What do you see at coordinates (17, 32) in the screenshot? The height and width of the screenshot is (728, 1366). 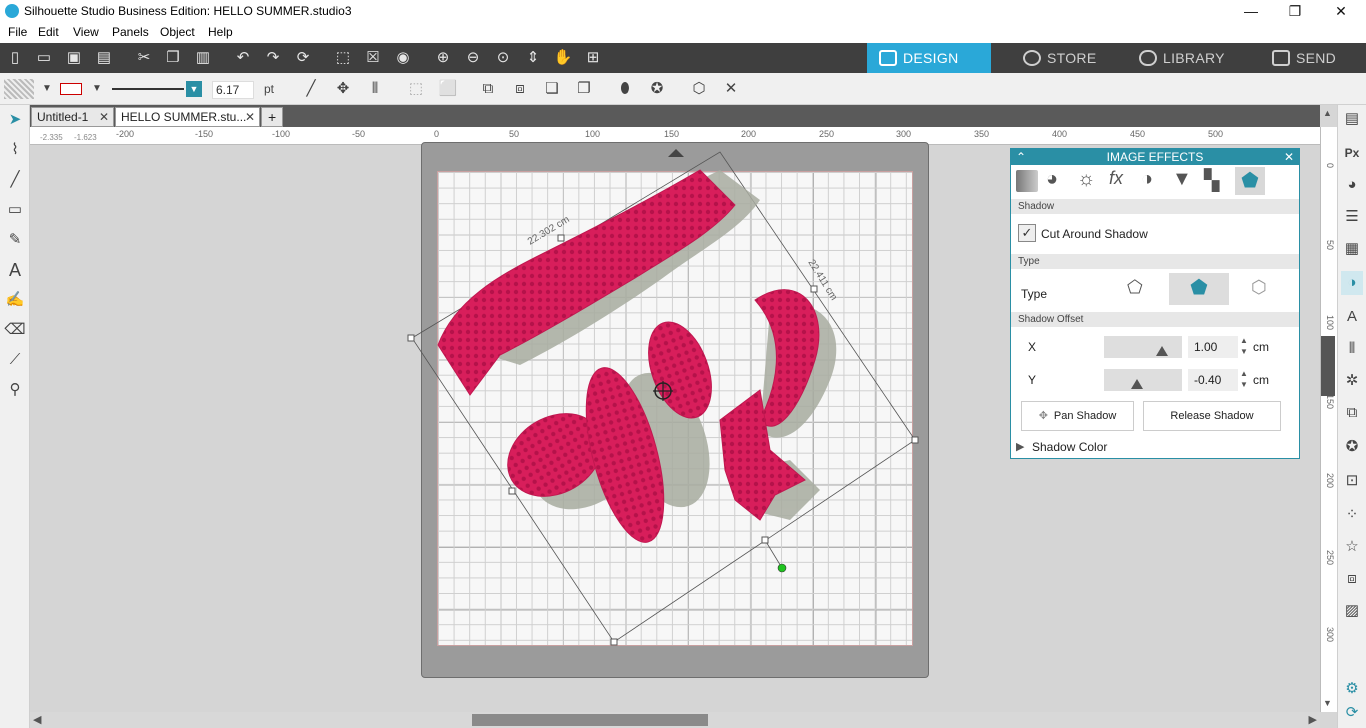 I see `menu-file: File` at bounding box center [17, 32].